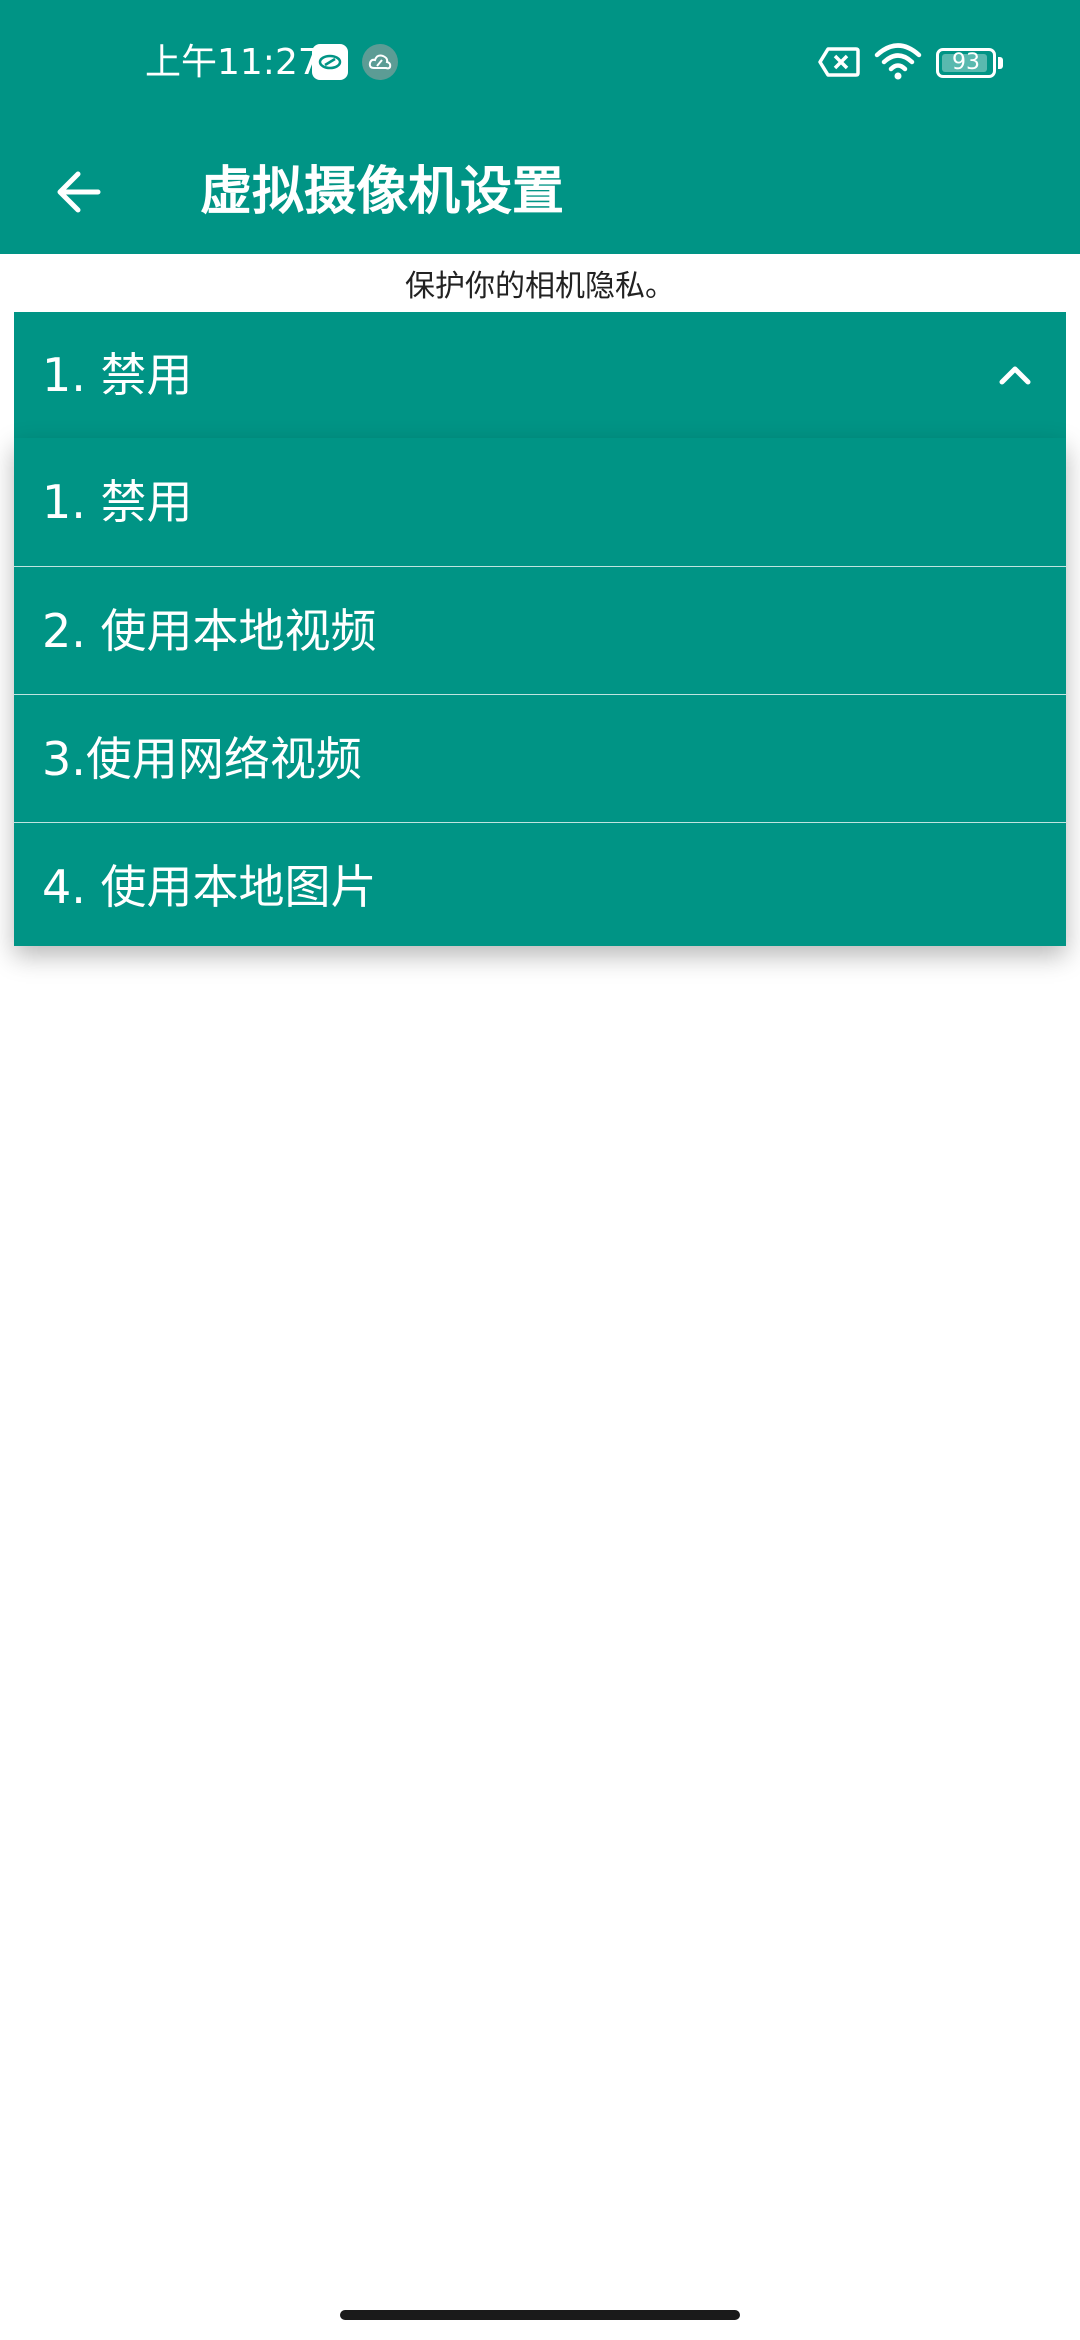  I want to click on dropdown-option-disable: 1. 禁用, so click(540, 502).